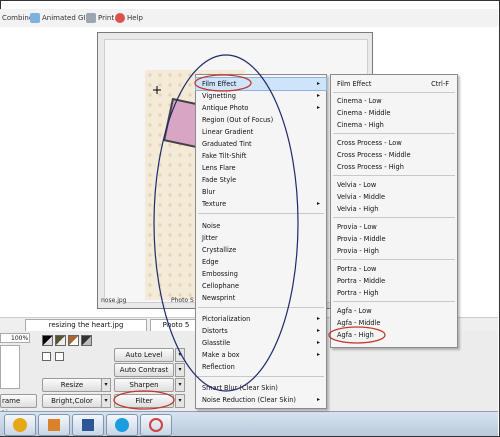 This screenshot has height=437, width=500. Describe the element at coordinates (86, 340) in the screenshot. I see `swatch-4-icon` at that location.